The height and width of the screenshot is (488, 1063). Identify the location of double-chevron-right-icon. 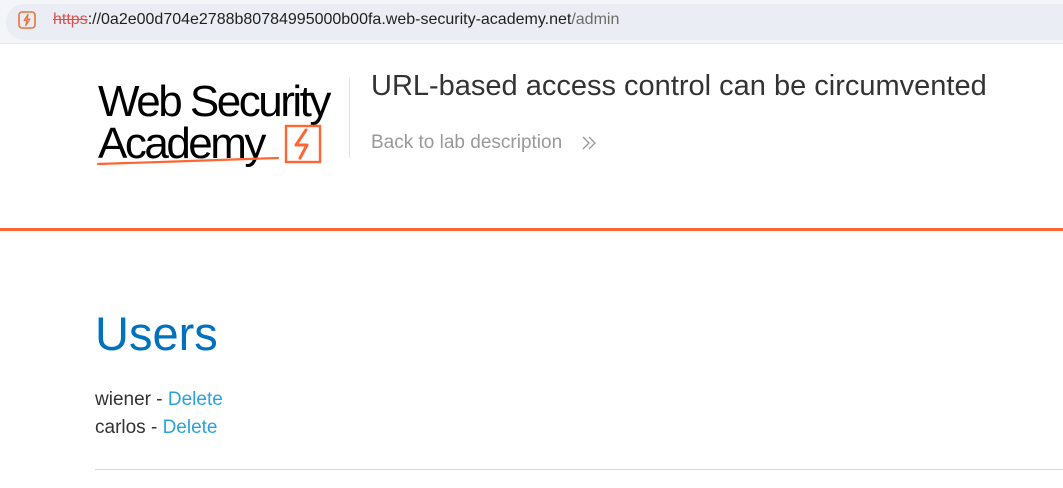
(589, 143).